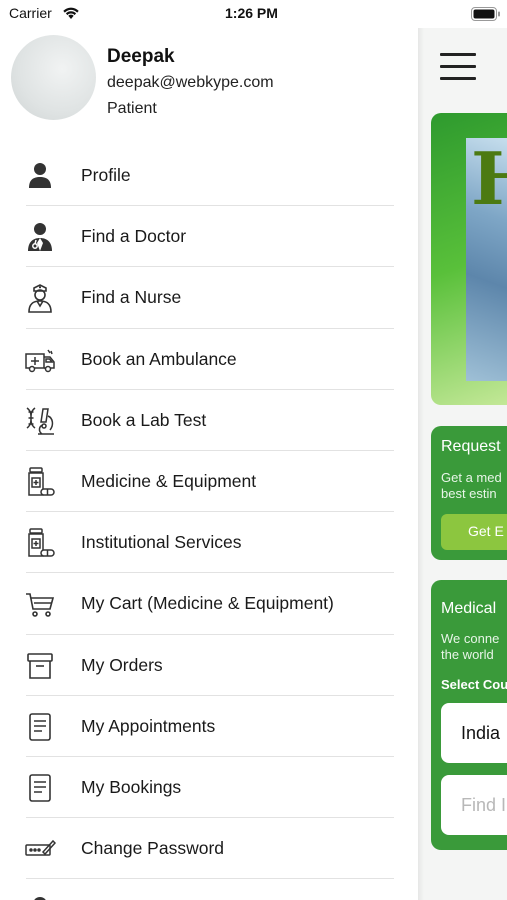  I want to click on menu-item-label: Find a Nurse, so click(131, 297).